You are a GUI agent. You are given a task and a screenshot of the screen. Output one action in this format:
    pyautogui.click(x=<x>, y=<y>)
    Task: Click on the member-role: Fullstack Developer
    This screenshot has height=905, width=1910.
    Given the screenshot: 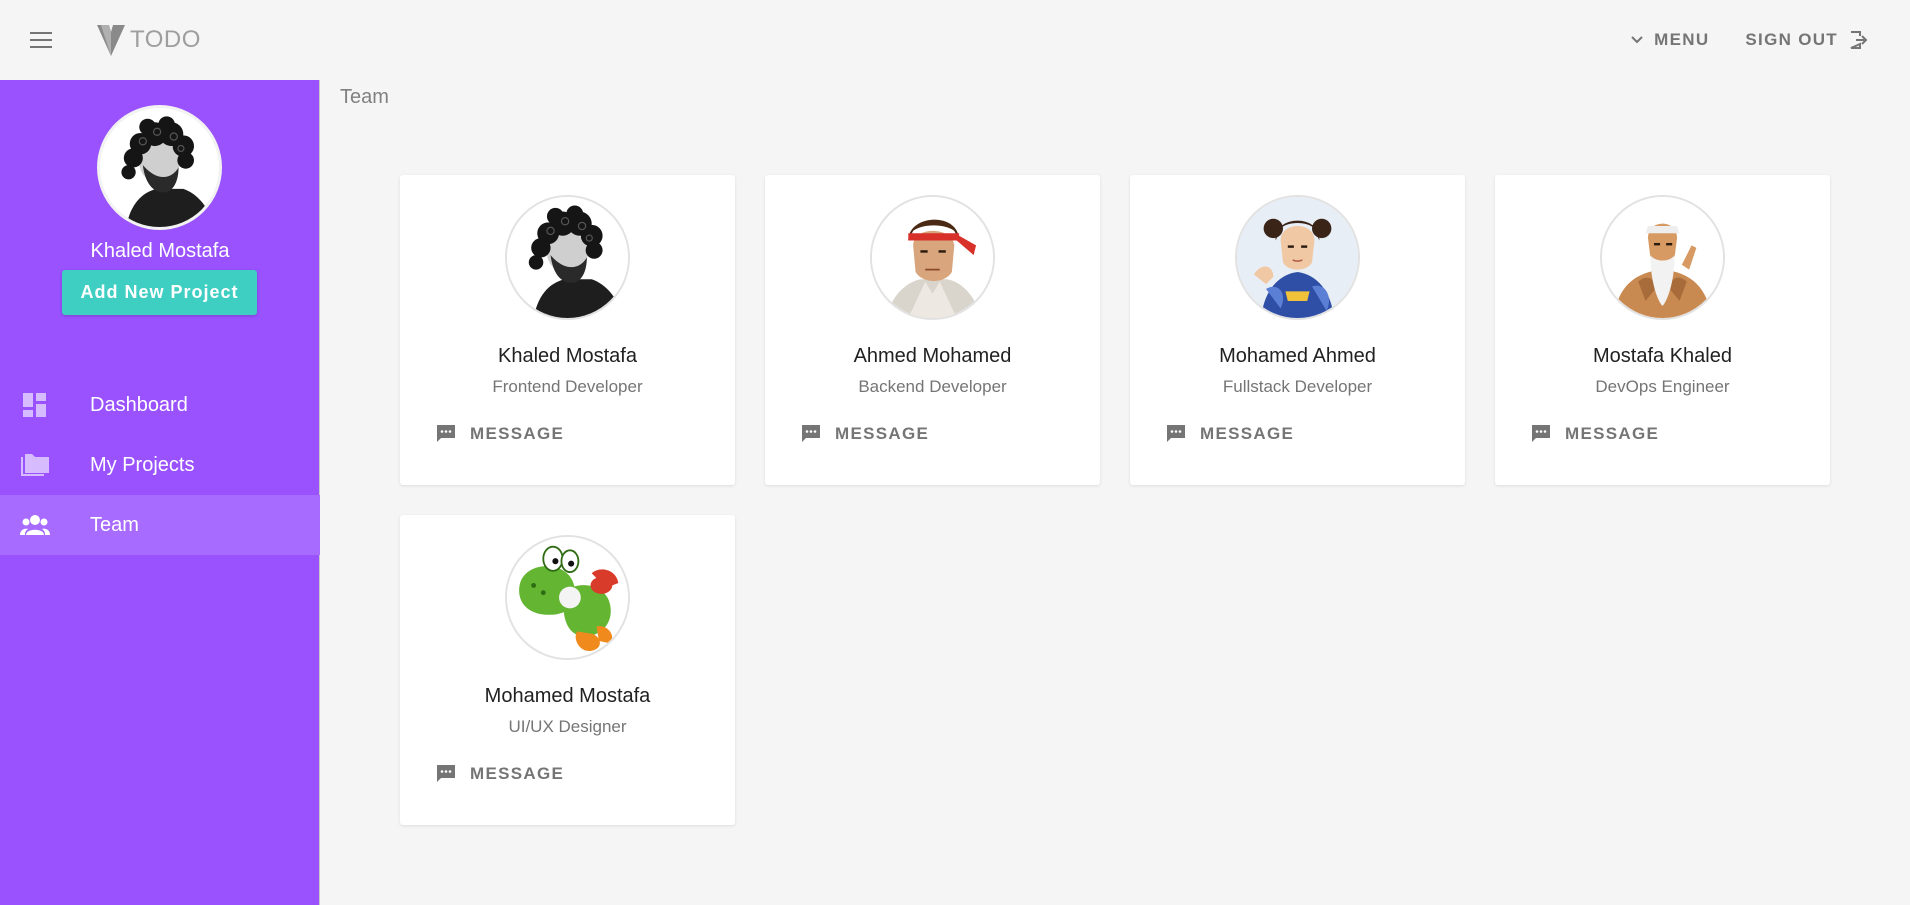 What is the action you would take?
    pyautogui.click(x=1297, y=386)
    